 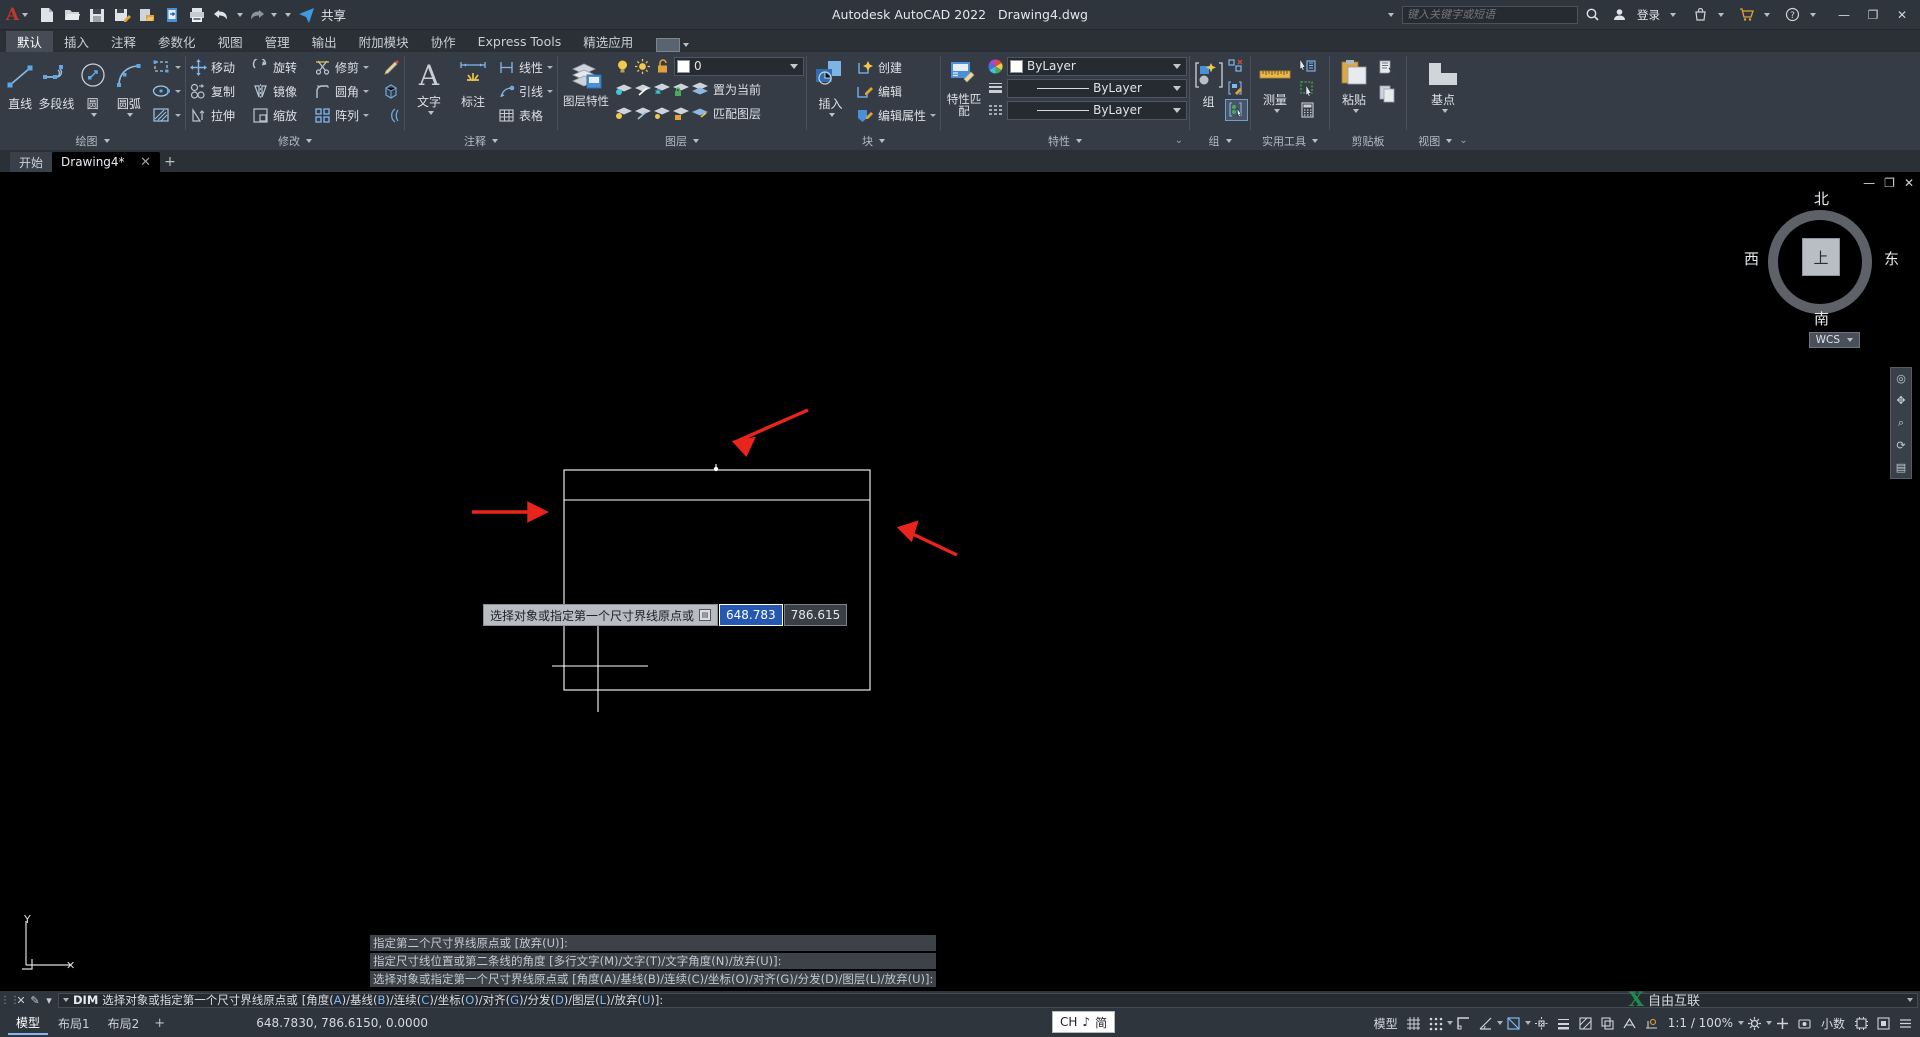 What do you see at coordinates (608, 41) in the screenshot?
I see `ribbon-tab-featured-apps: 精选应用` at bounding box center [608, 41].